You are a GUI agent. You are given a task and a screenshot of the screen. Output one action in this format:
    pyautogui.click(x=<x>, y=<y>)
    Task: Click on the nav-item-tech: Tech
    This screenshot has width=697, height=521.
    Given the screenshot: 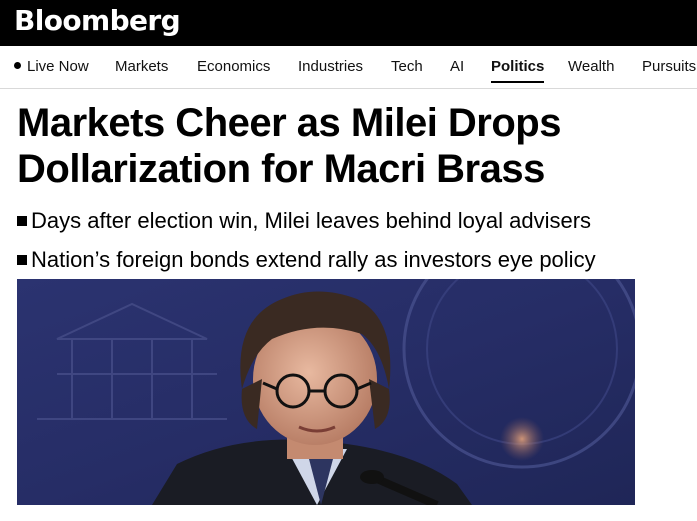 What is the action you would take?
    pyautogui.click(x=407, y=66)
    